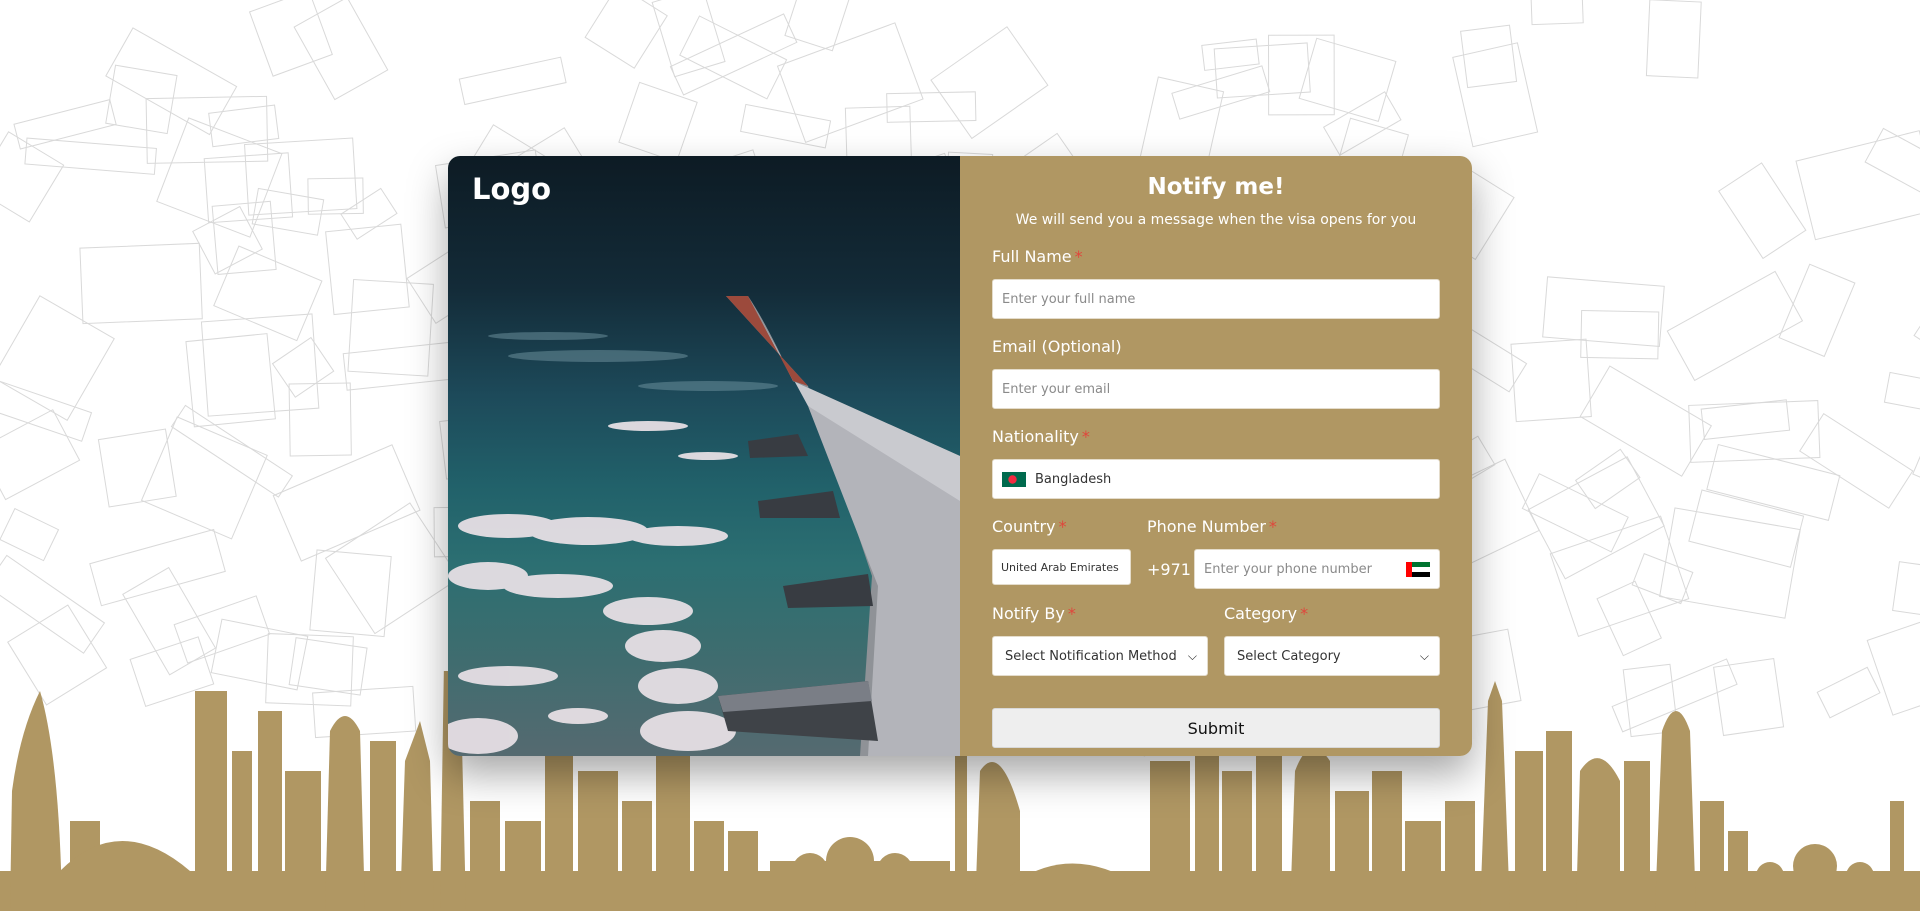 The height and width of the screenshot is (911, 1920). What do you see at coordinates (1216, 299) in the screenshot?
I see `full-name-input: Enter your full name` at bounding box center [1216, 299].